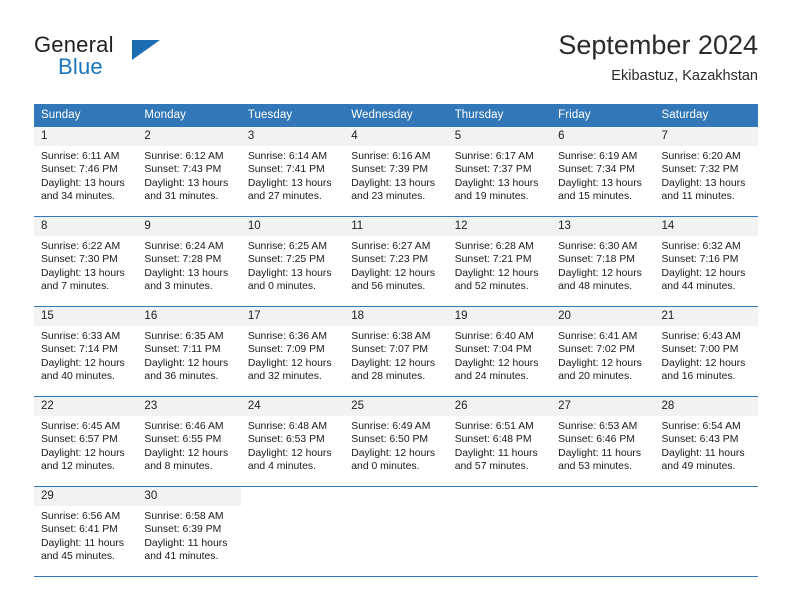  Describe the element at coordinates (81, 516) in the screenshot. I see `sunrise-text: Sunrise: 6:56 AM` at that location.